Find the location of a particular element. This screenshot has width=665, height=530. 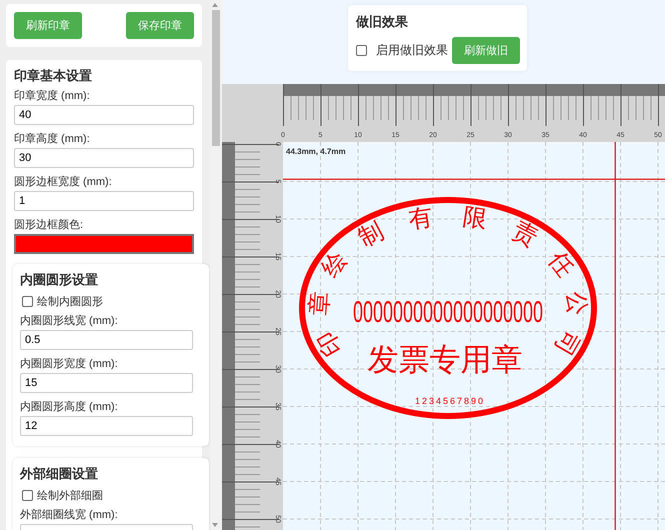

checkbox-label: 启用做旧效果 is located at coordinates (412, 50).